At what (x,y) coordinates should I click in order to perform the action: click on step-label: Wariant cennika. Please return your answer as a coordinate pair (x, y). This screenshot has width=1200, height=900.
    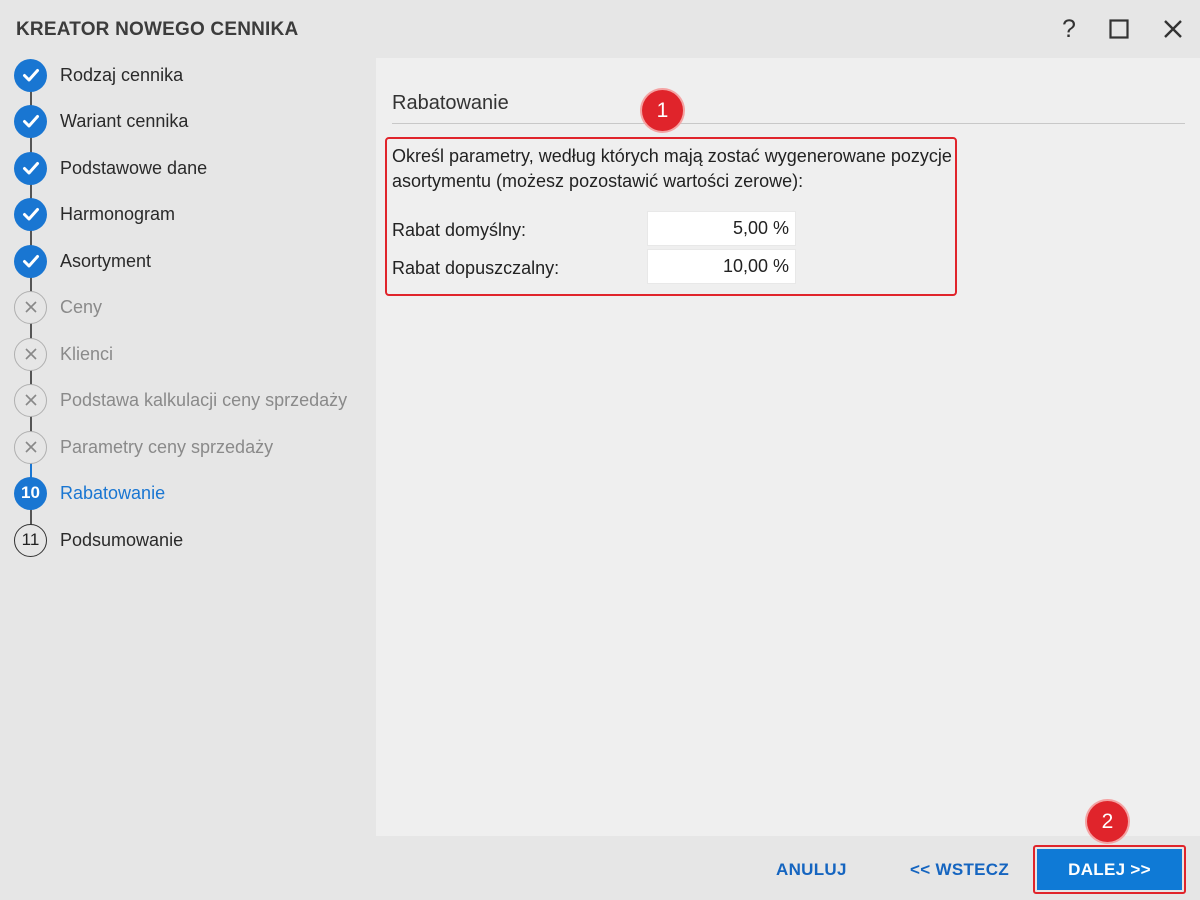
    Looking at the image, I should click on (124, 120).